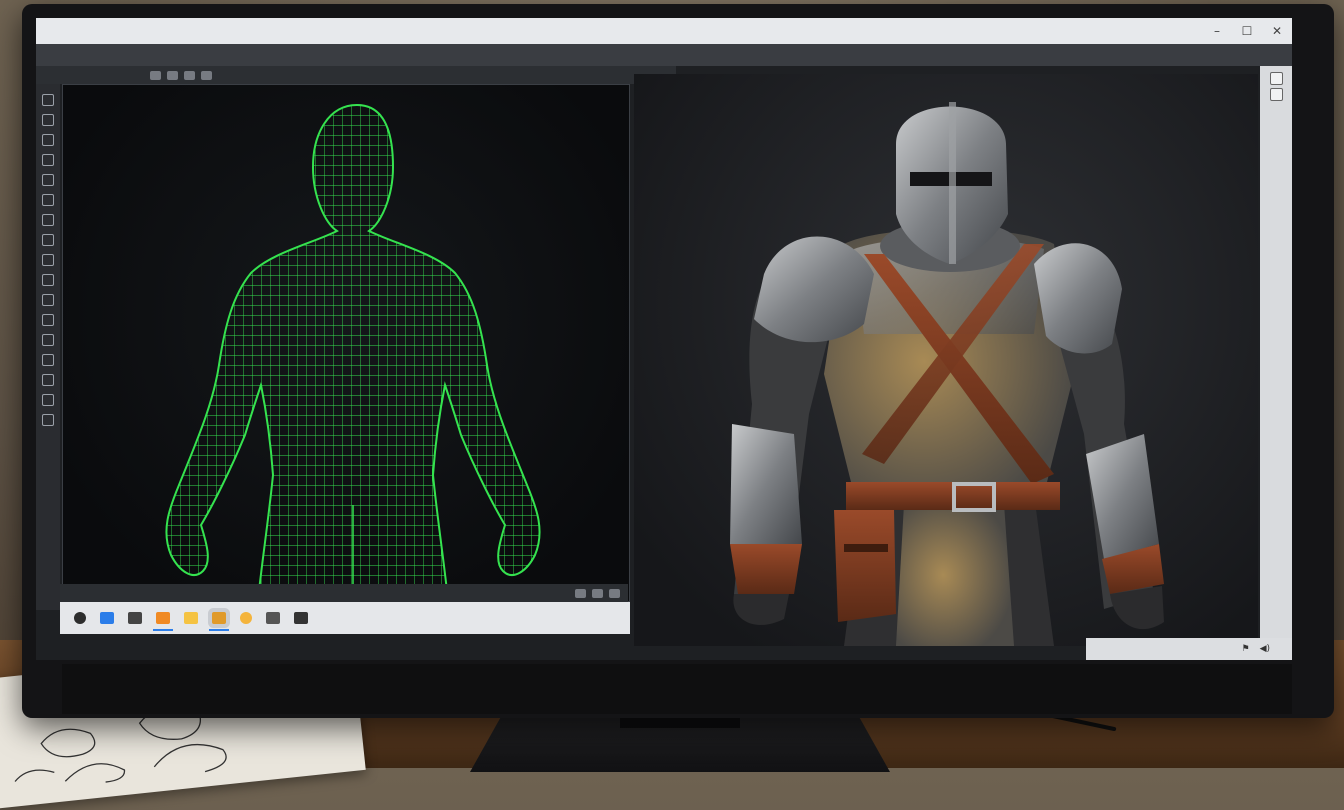 The image size is (1344, 810). I want to click on window-titlebar: – ☐ ✕, so click(664, 31).